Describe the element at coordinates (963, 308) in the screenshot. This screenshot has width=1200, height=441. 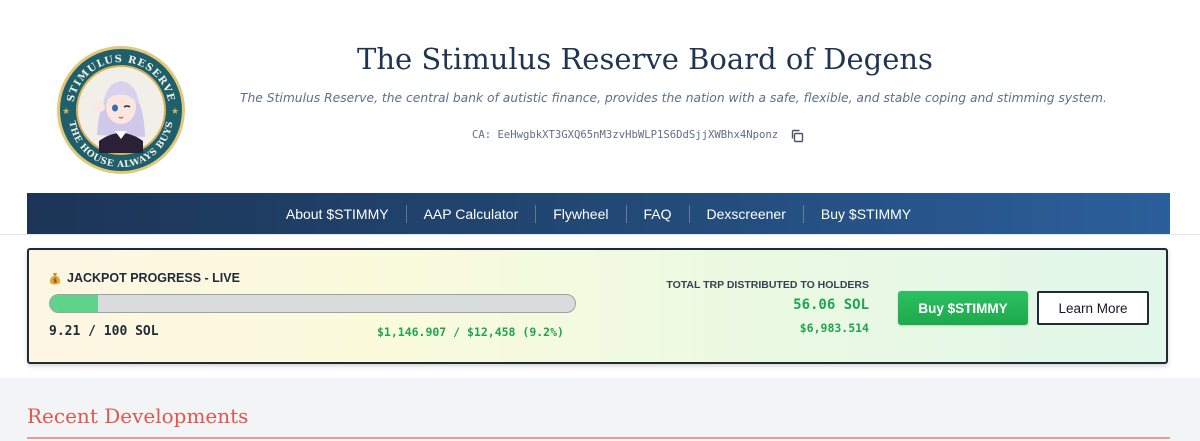
I see `buy-stimmy-button: Buy $STIMMY` at that location.